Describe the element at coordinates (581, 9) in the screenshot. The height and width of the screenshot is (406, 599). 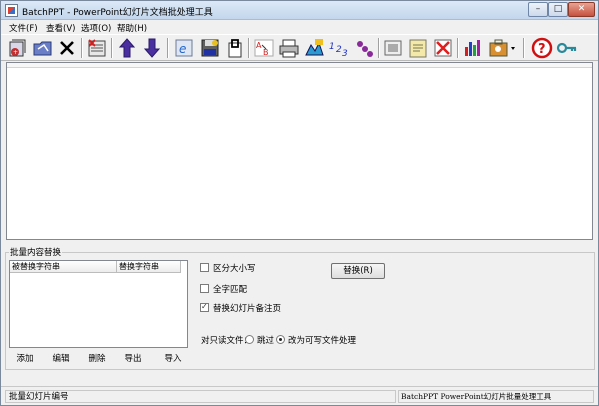
I see `close-button: ✕` at that location.